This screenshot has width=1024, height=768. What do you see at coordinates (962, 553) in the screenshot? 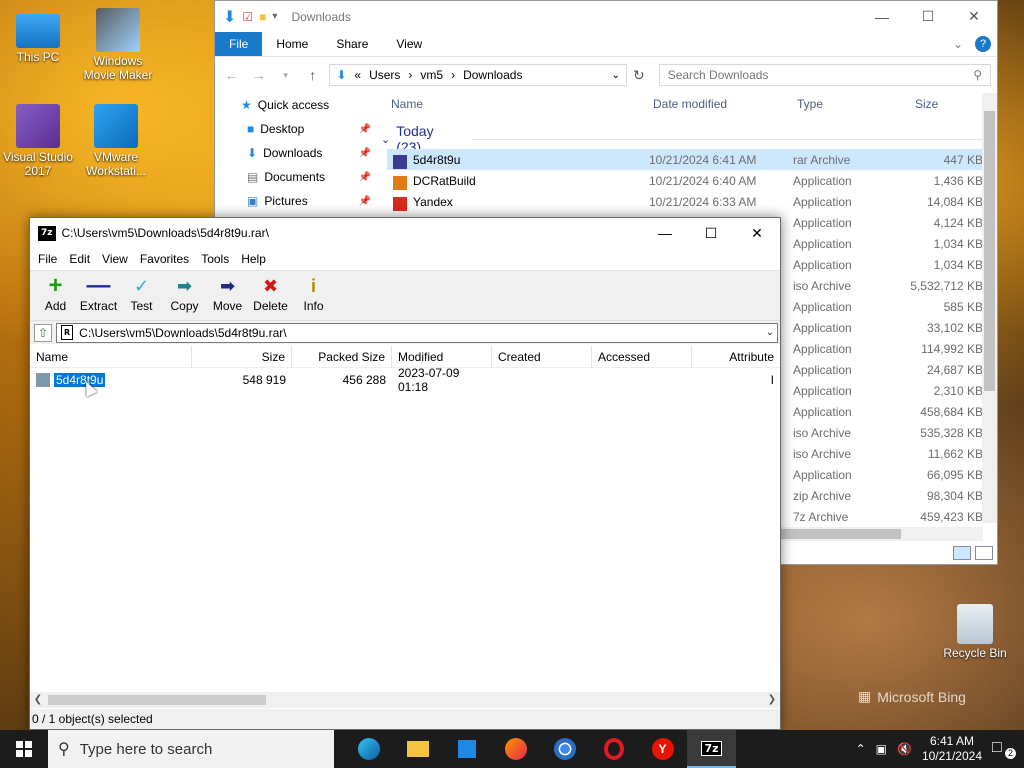
I see `details-view-icon` at bounding box center [962, 553].